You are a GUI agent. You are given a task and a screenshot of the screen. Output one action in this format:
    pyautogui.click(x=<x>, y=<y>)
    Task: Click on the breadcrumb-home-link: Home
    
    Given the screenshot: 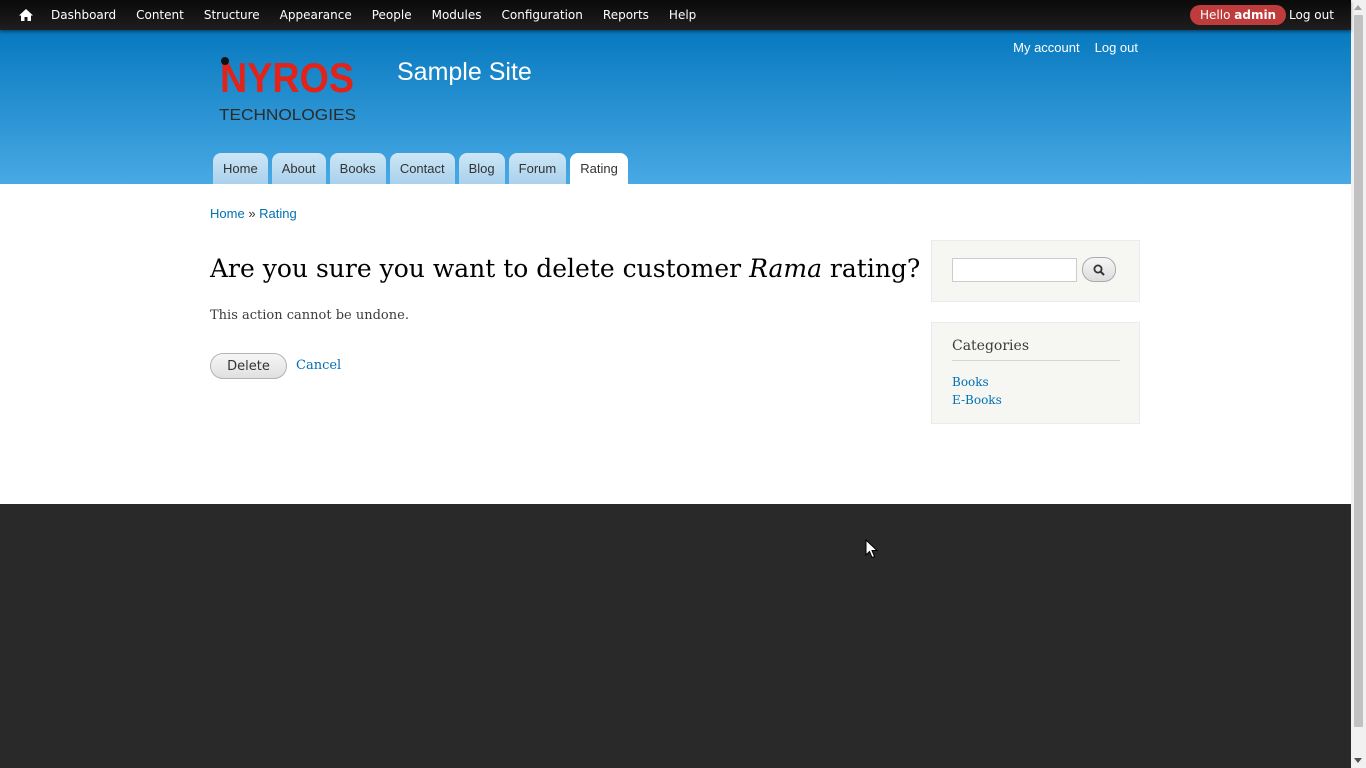 What is the action you would take?
    pyautogui.click(x=227, y=213)
    